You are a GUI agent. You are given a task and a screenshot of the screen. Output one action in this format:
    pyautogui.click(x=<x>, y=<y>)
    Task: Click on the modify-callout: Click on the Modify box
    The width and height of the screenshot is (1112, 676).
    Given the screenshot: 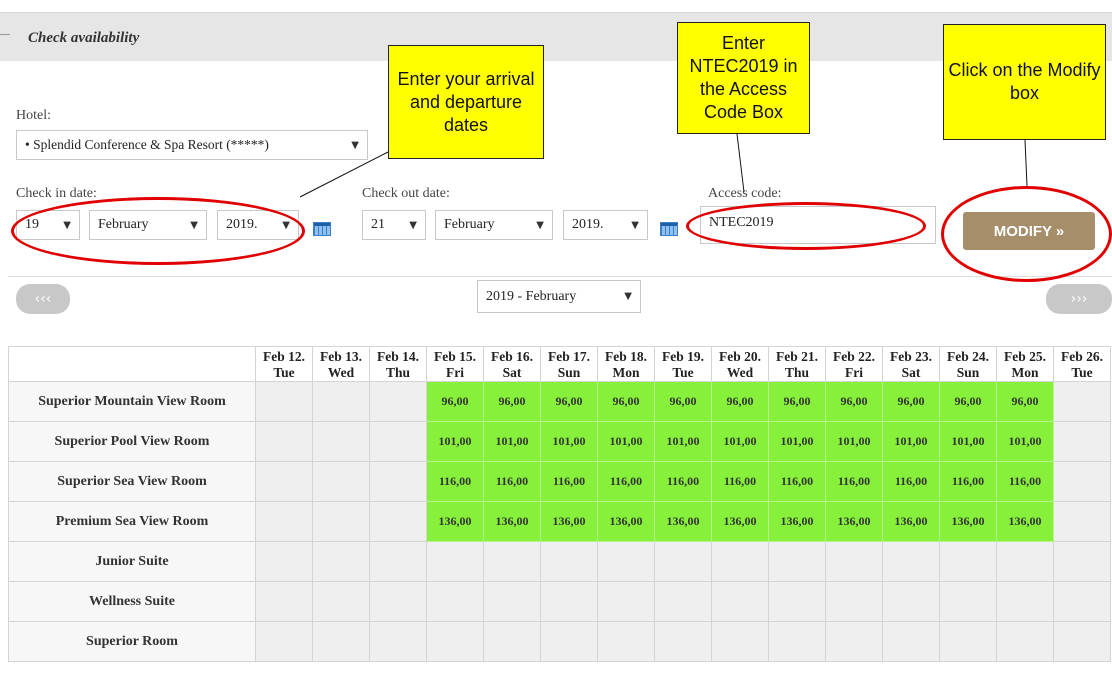 What is the action you would take?
    pyautogui.click(x=1024, y=82)
    